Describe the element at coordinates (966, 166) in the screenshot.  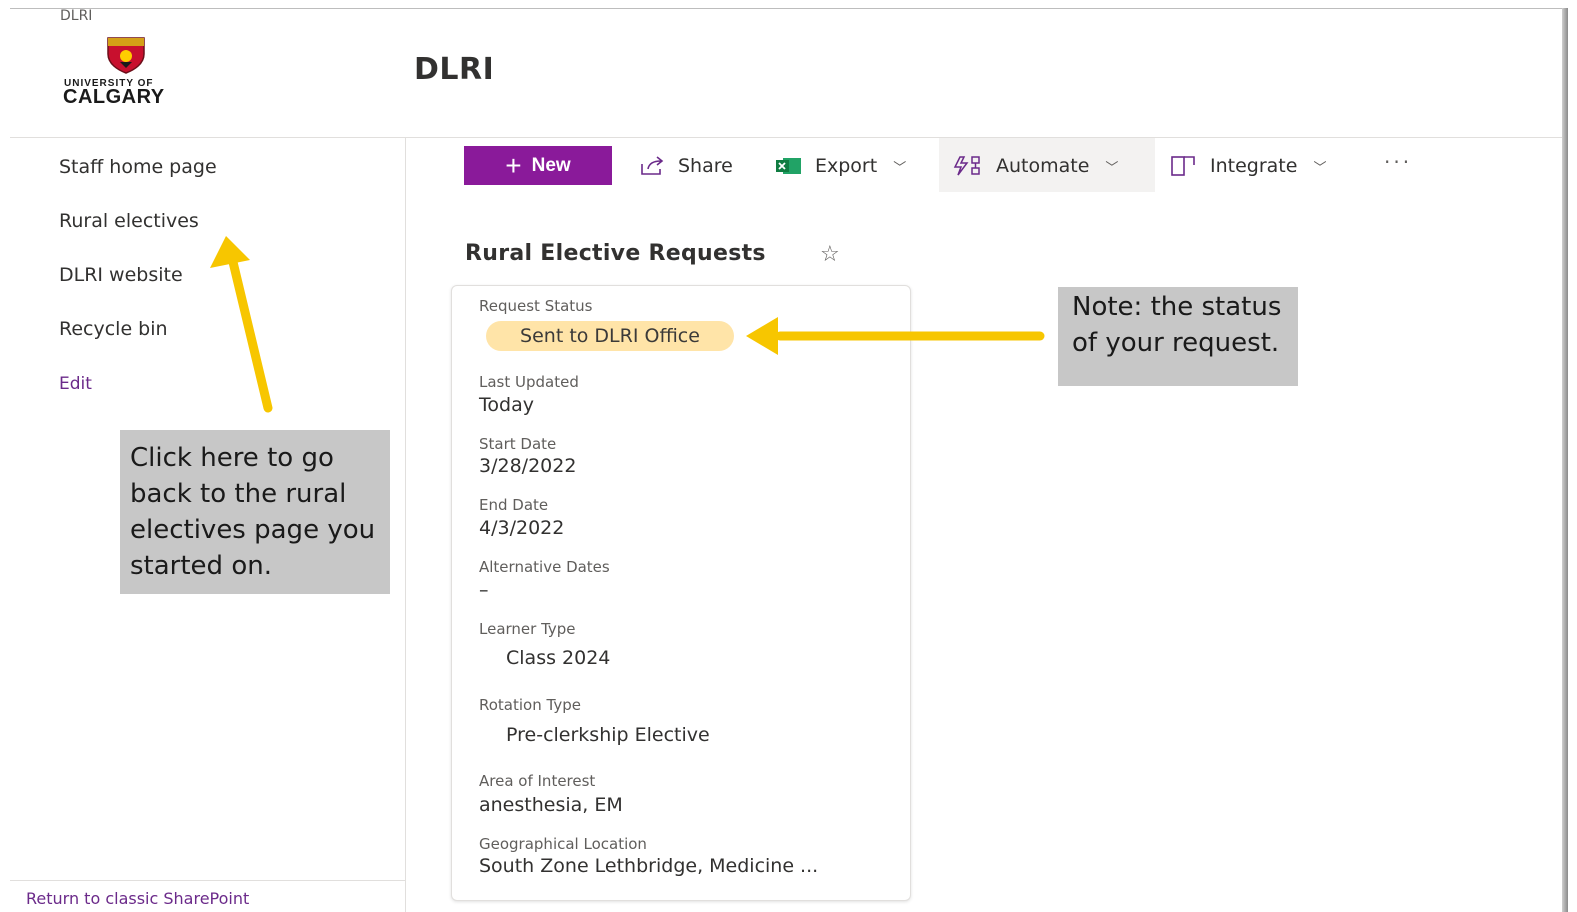
I see `automate-icon` at that location.